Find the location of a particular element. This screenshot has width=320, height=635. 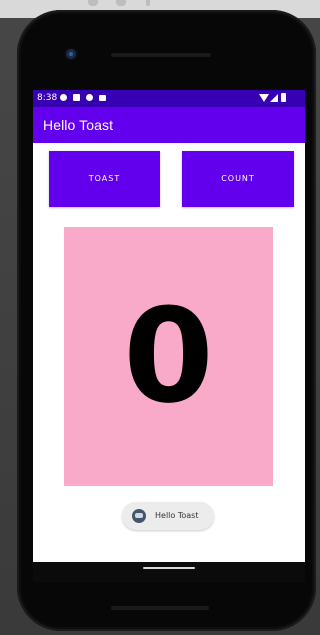

home-gesture-handle is located at coordinates (169, 568).